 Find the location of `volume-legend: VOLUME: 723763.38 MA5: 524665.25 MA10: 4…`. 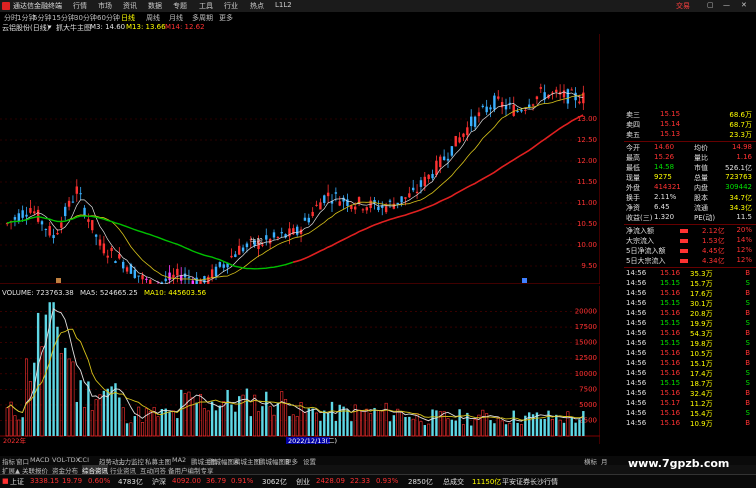

volume-legend: VOLUME: 723763.38 MA5: 524665.25 MA10: 4… is located at coordinates (104, 293).